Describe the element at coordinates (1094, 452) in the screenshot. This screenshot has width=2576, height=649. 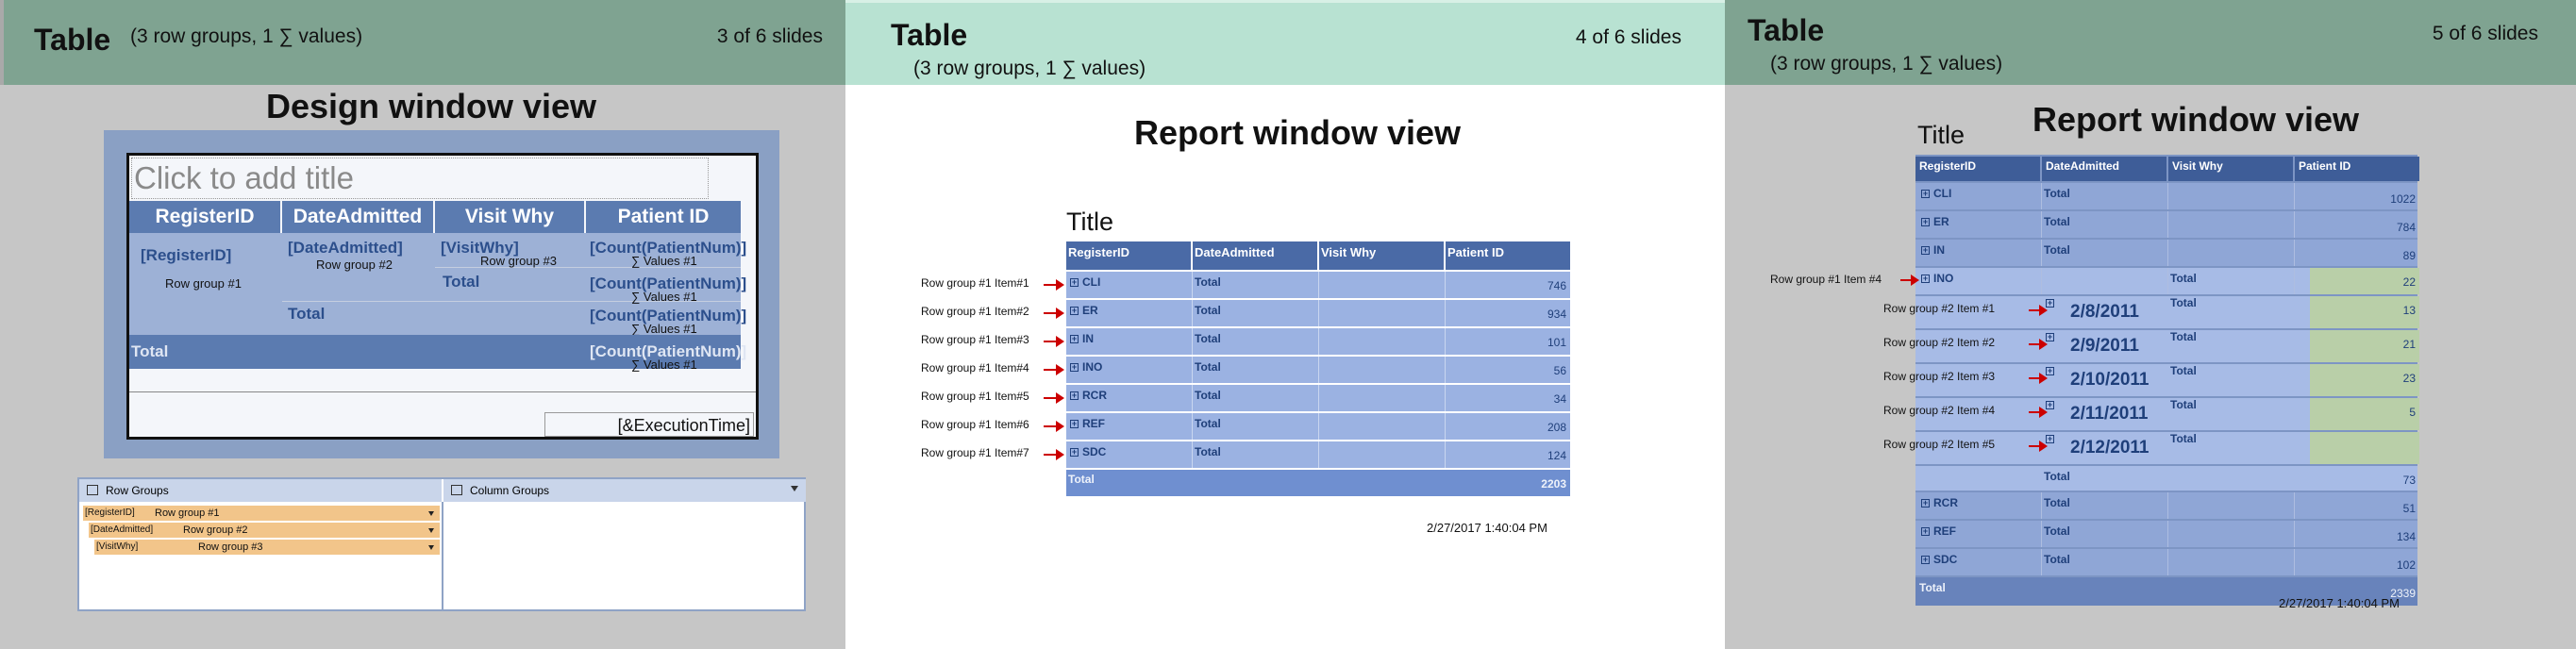
I see `cell-text: SDC` at that location.